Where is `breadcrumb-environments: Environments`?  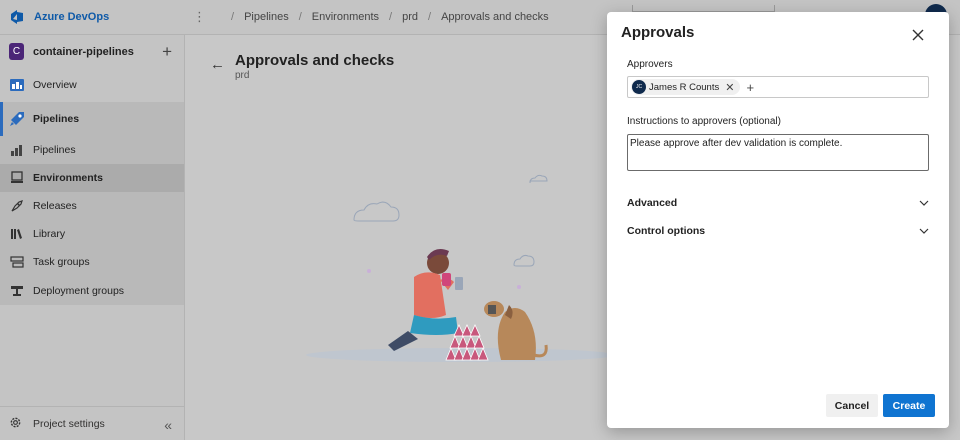
breadcrumb-environments: Environments is located at coordinates (345, 17).